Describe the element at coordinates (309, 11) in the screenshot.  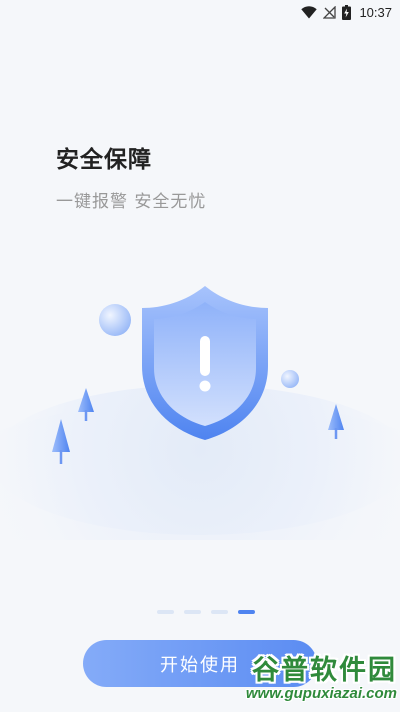
I see `wifi-icon` at that location.